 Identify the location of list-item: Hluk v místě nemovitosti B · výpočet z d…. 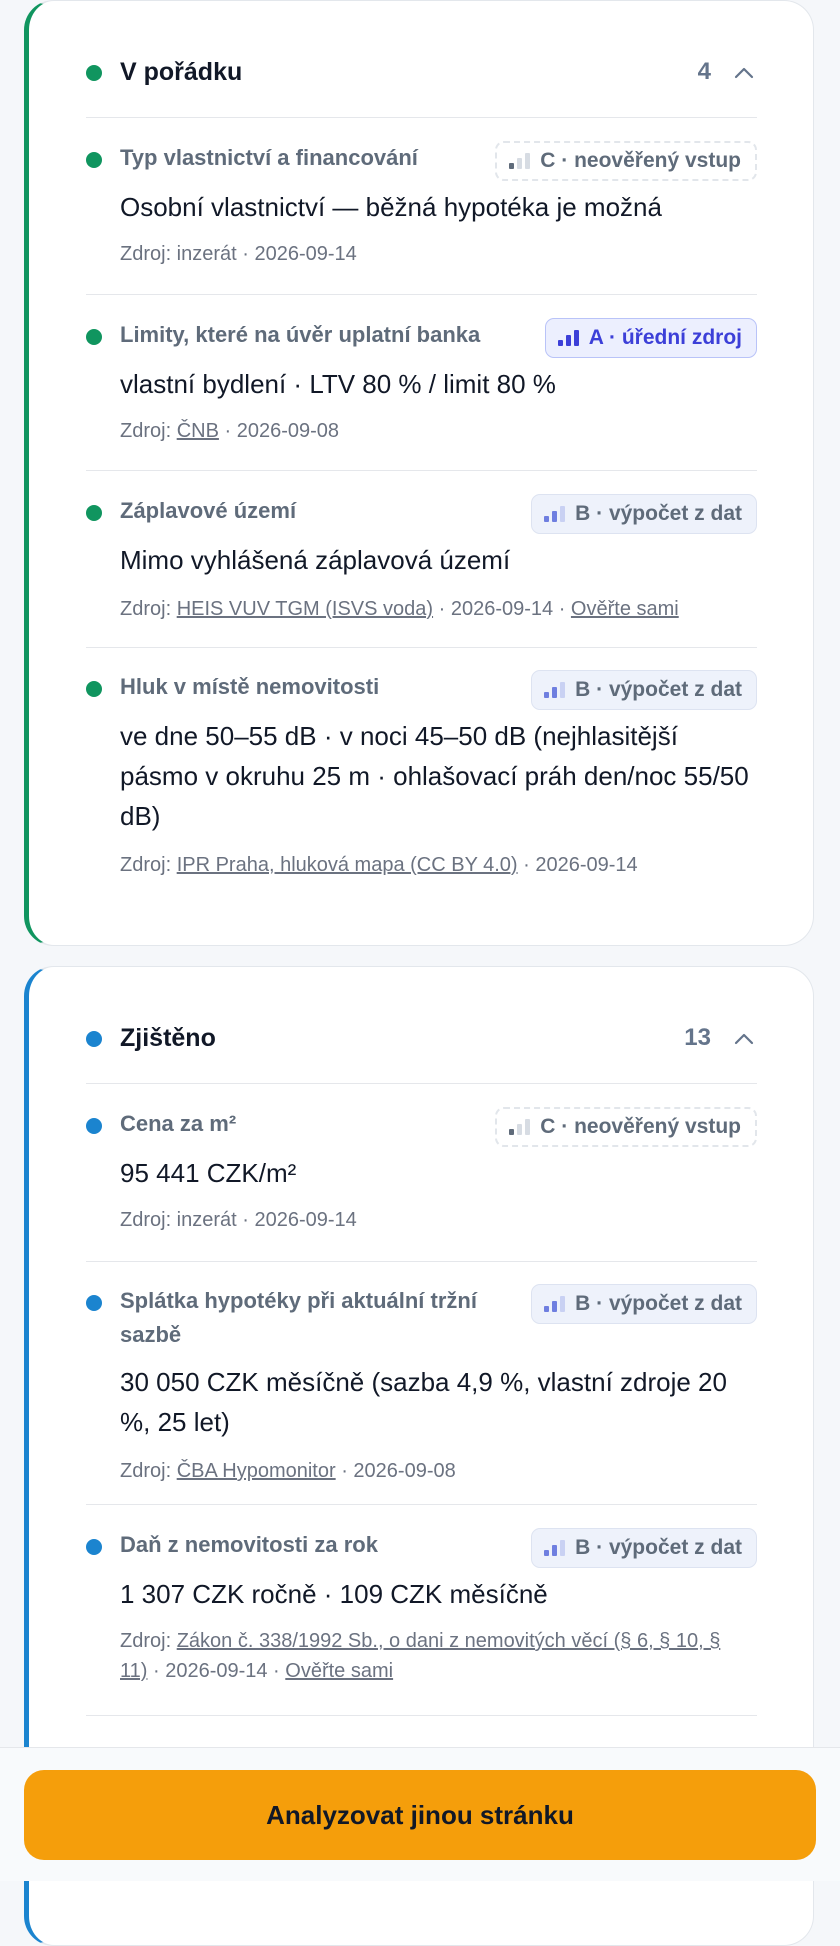
(421, 777).